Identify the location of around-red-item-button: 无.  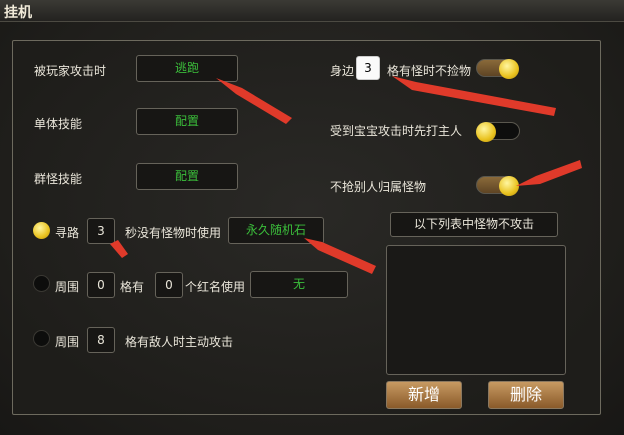
(299, 284).